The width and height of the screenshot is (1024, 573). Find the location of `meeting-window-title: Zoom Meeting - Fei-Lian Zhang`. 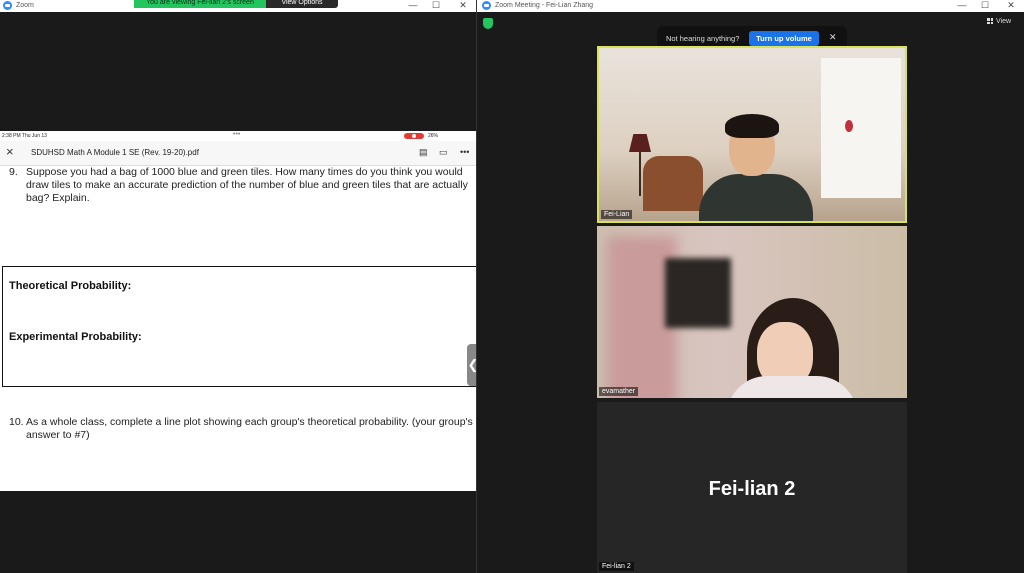

meeting-window-title: Zoom Meeting - Fei-Lian Zhang is located at coordinates (544, 5).